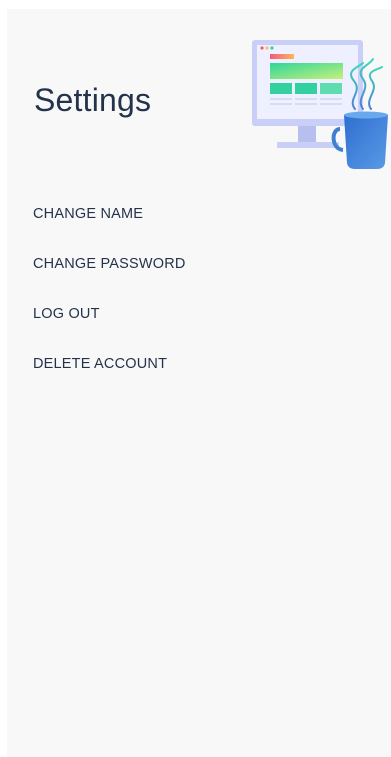  I want to click on delete-account-button: DELETE ACCOUNT, so click(193, 378).